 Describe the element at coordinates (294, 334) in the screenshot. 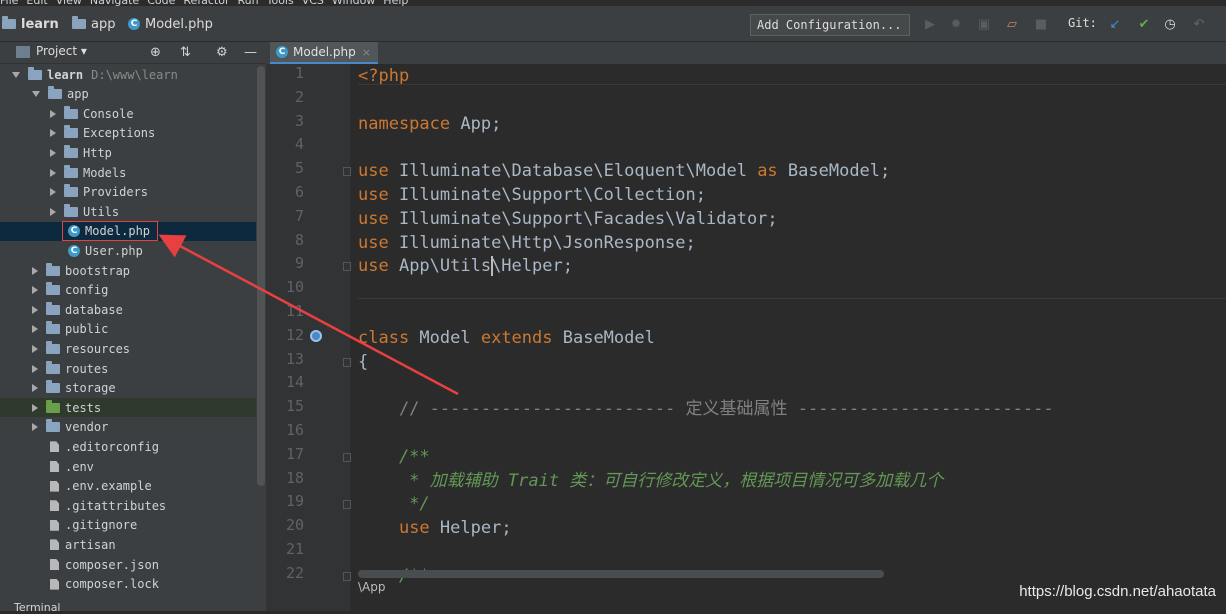

I see `line-number: 12` at that location.